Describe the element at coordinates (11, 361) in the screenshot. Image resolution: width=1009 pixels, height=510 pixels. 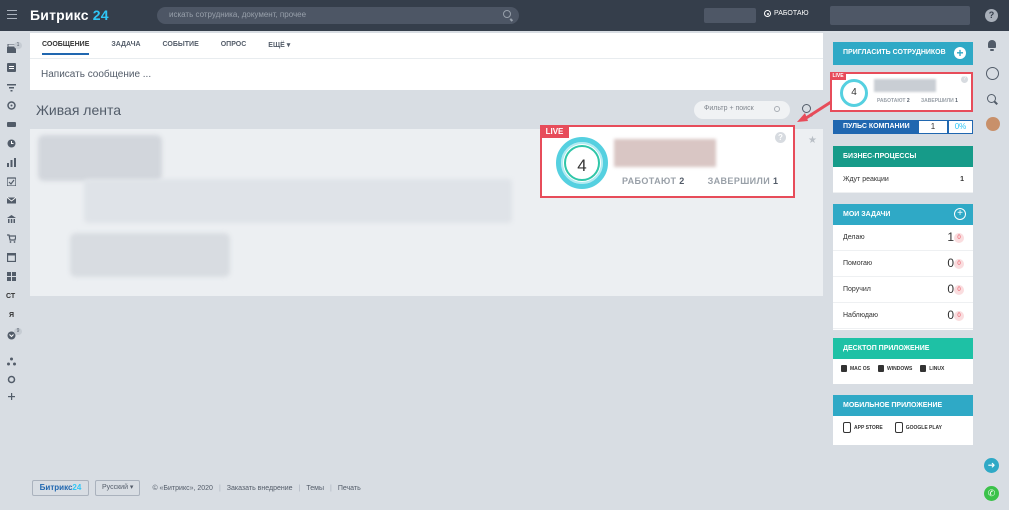
I see `structure-icon` at that location.